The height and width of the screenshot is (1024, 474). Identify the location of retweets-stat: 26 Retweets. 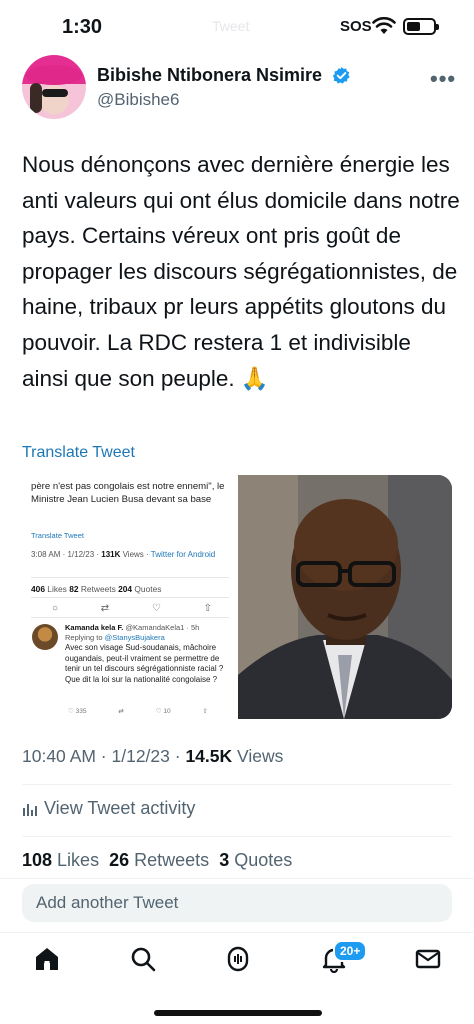
(159, 860).